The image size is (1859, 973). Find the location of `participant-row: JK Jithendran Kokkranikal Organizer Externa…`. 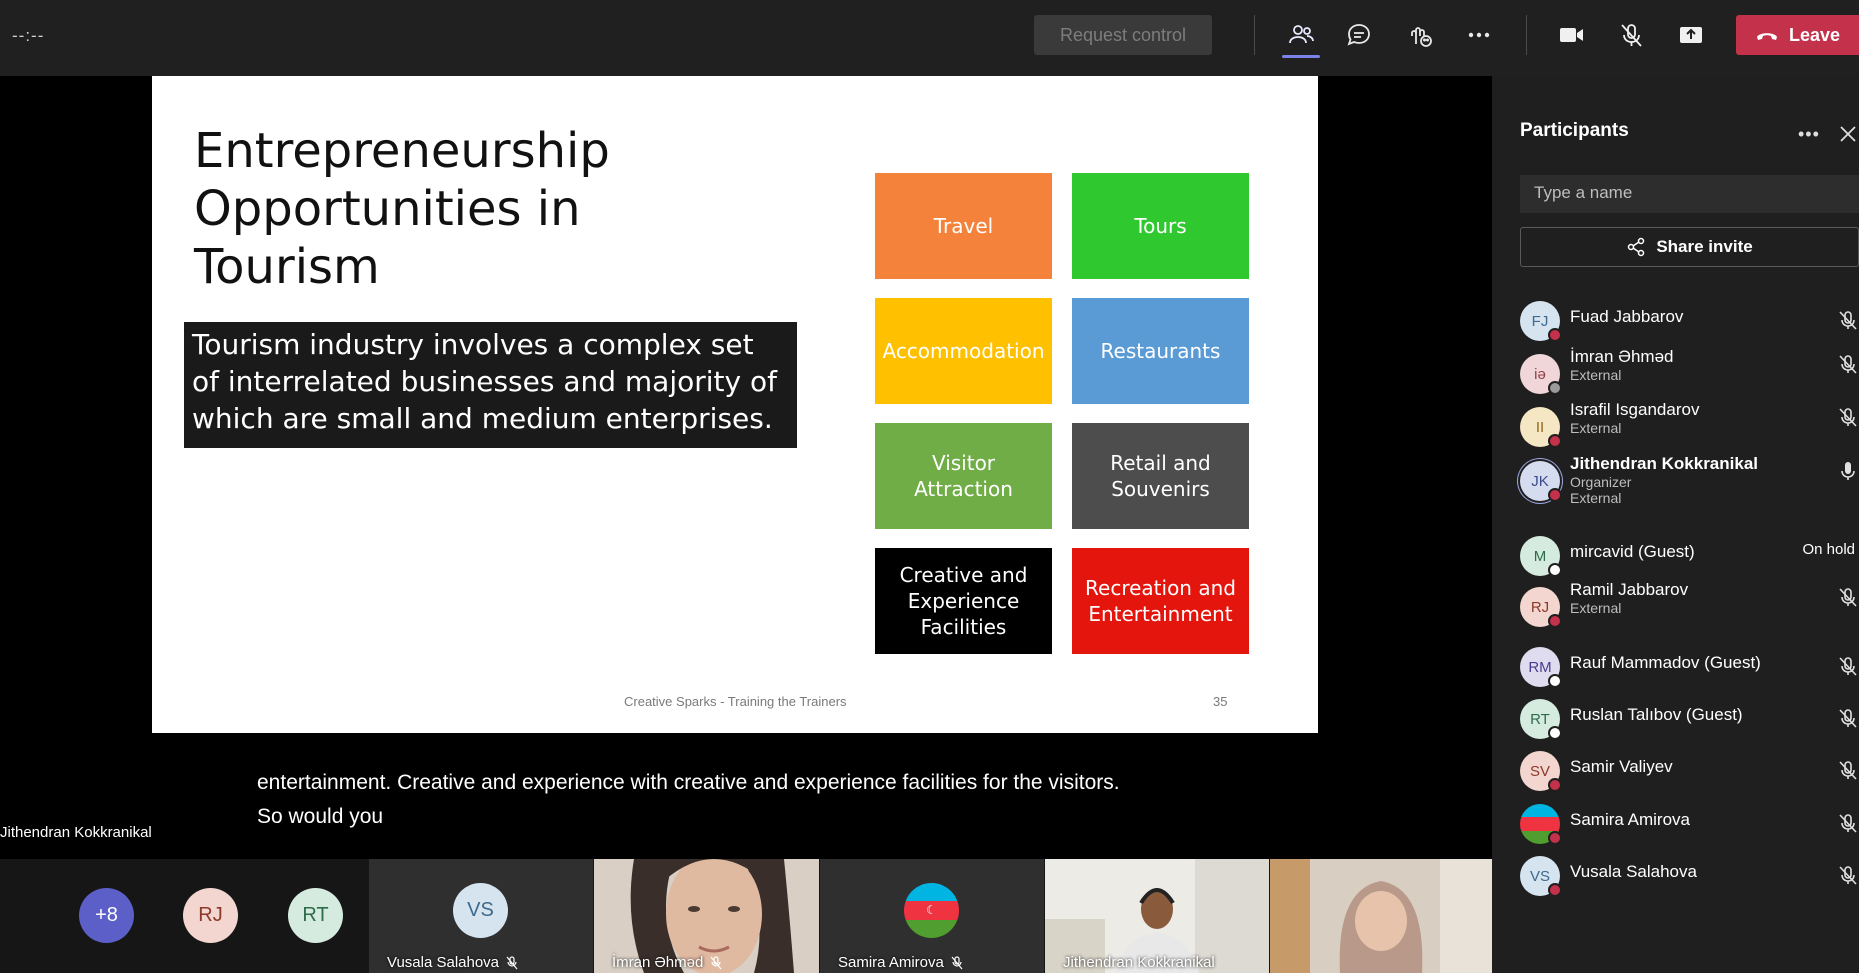

participant-row: JK Jithendran Kokkranikal Organizer Externa… is located at coordinates (1689, 483).